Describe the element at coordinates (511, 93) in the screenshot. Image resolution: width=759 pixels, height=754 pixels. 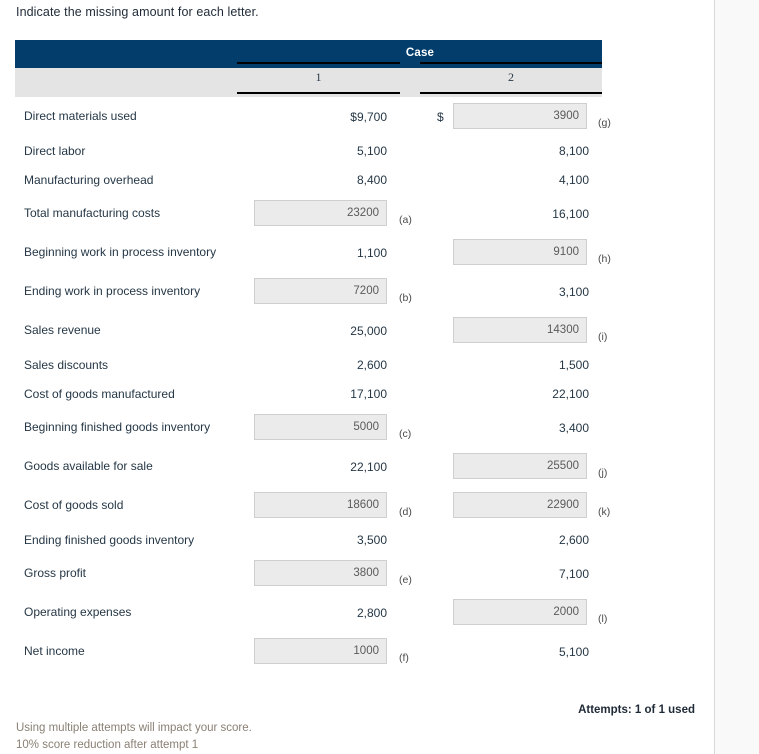
I see `subheader-rule-col2` at that location.